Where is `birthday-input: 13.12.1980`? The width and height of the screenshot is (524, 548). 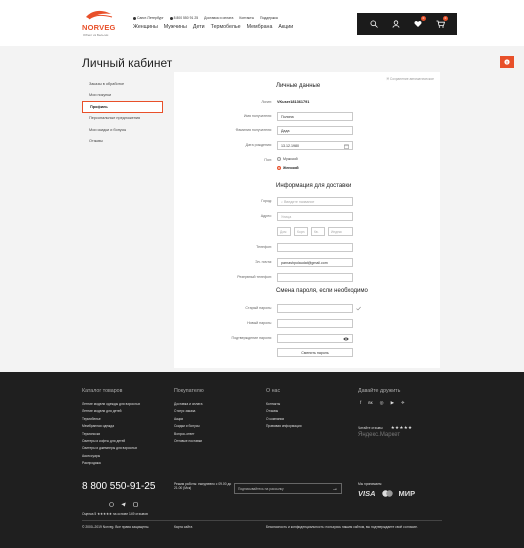
birthday-input: 13.12.1980 is located at coordinates (315, 145).